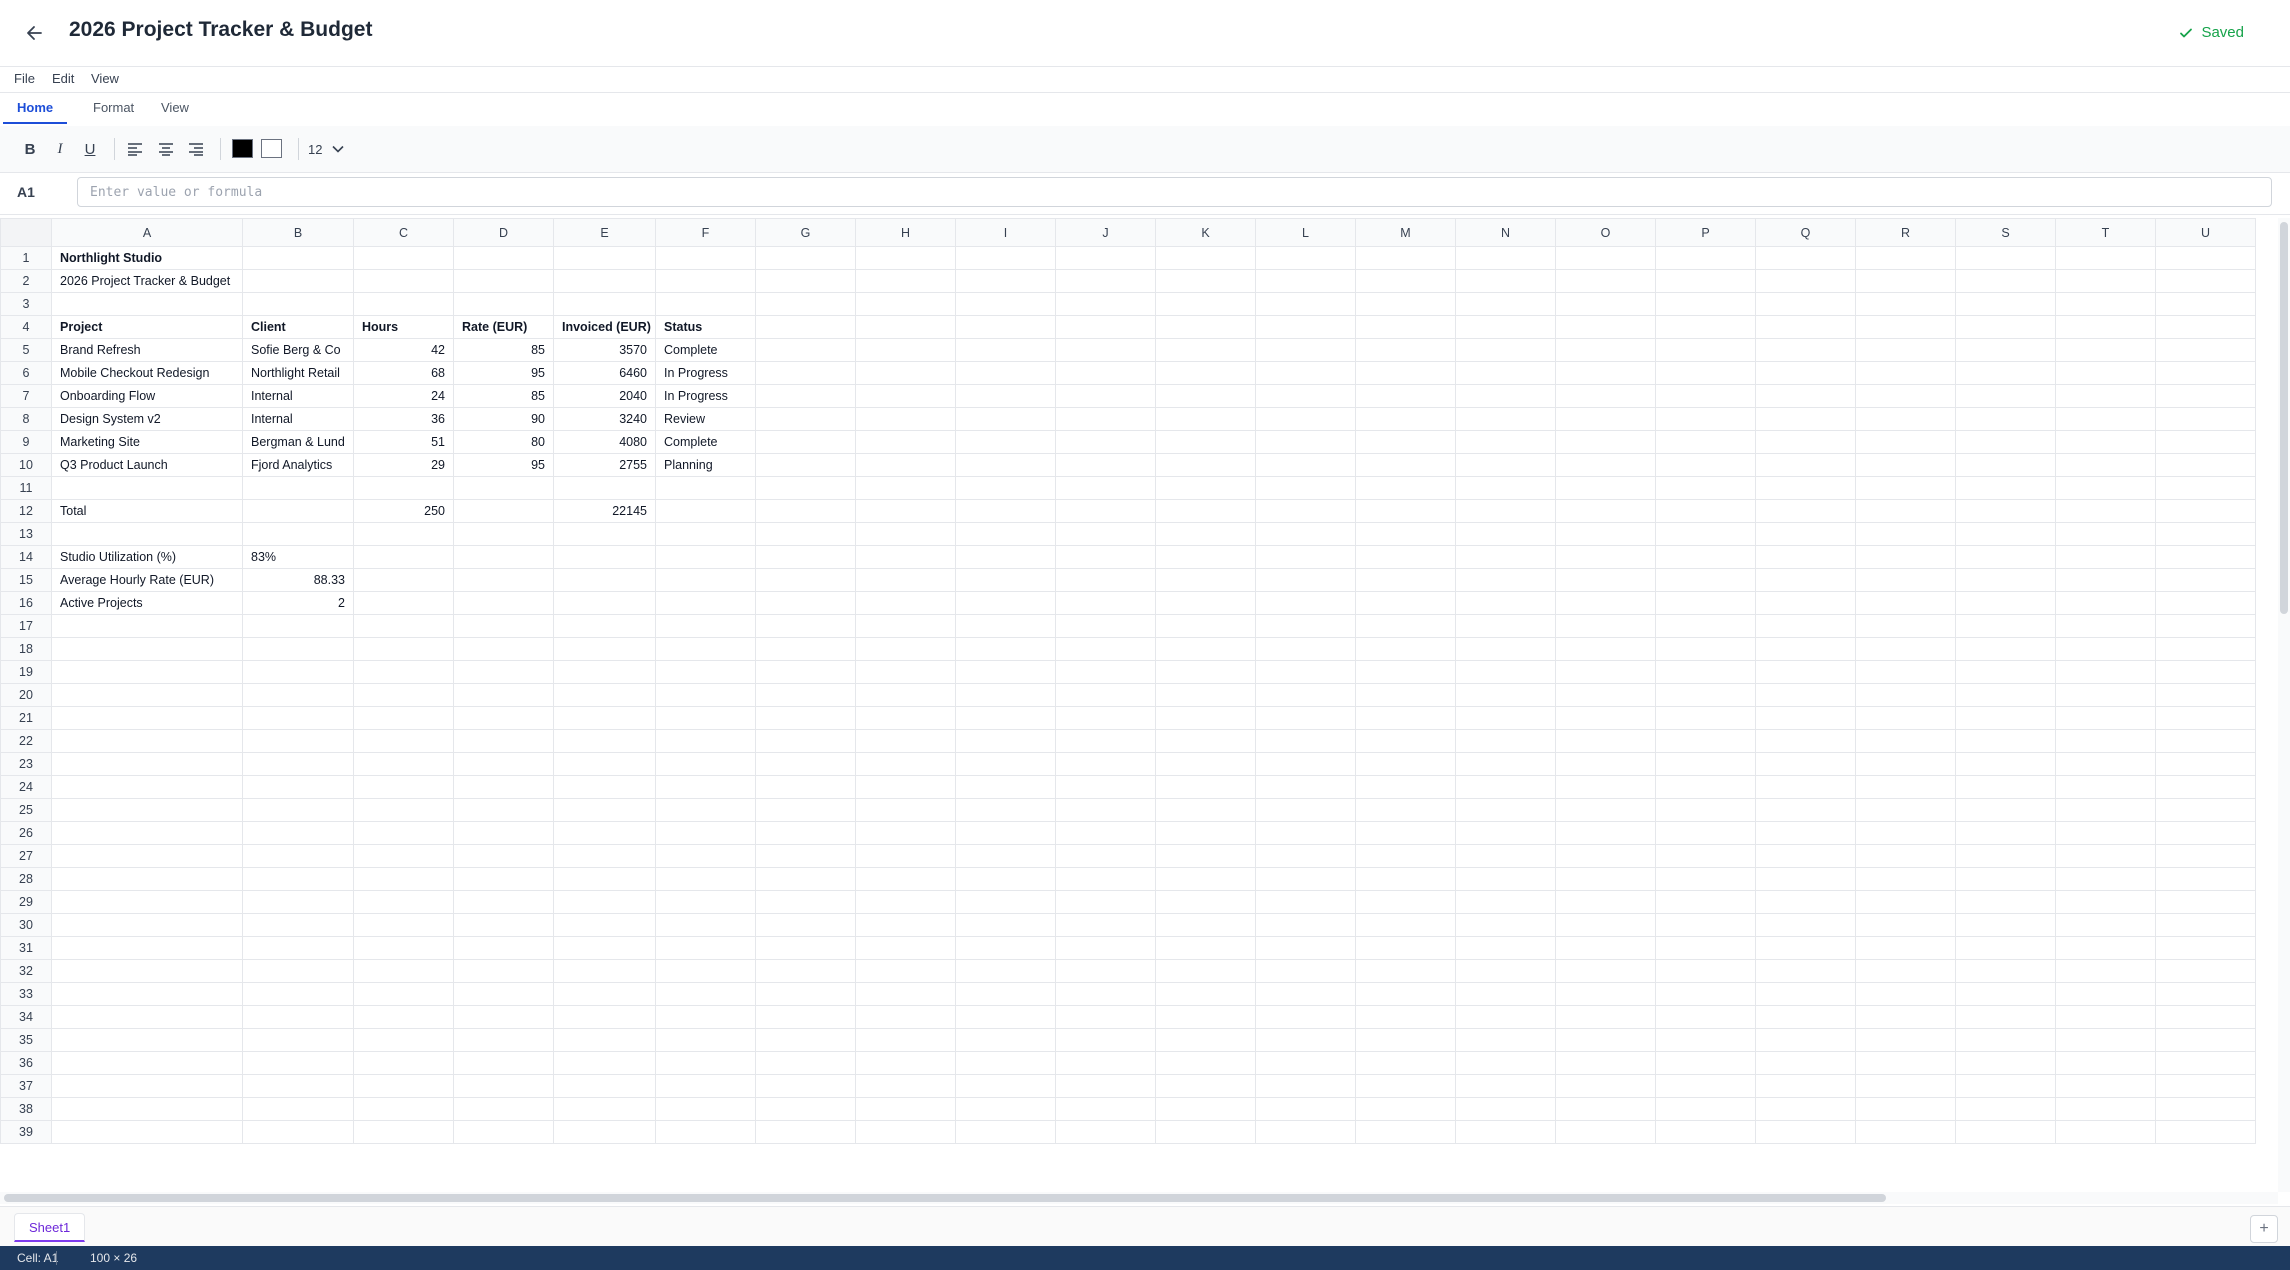 This screenshot has height=1270, width=2290. I want to click on cell-m23, so click(1405, 764).